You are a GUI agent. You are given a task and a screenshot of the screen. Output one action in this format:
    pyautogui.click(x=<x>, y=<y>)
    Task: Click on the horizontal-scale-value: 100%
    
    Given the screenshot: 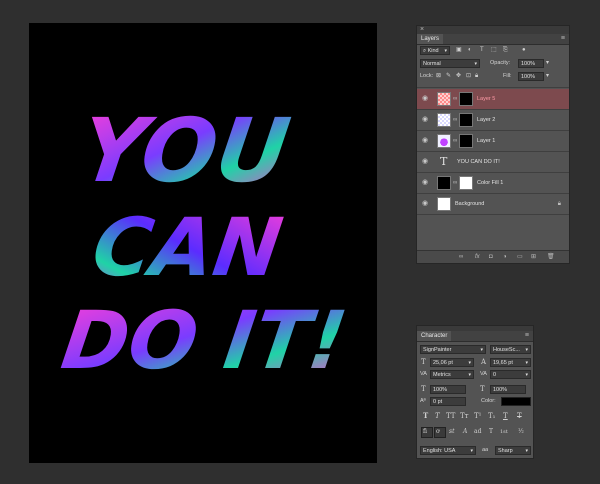 What is the action you would take?
    pyautogui.click(x=500, y=390)
    